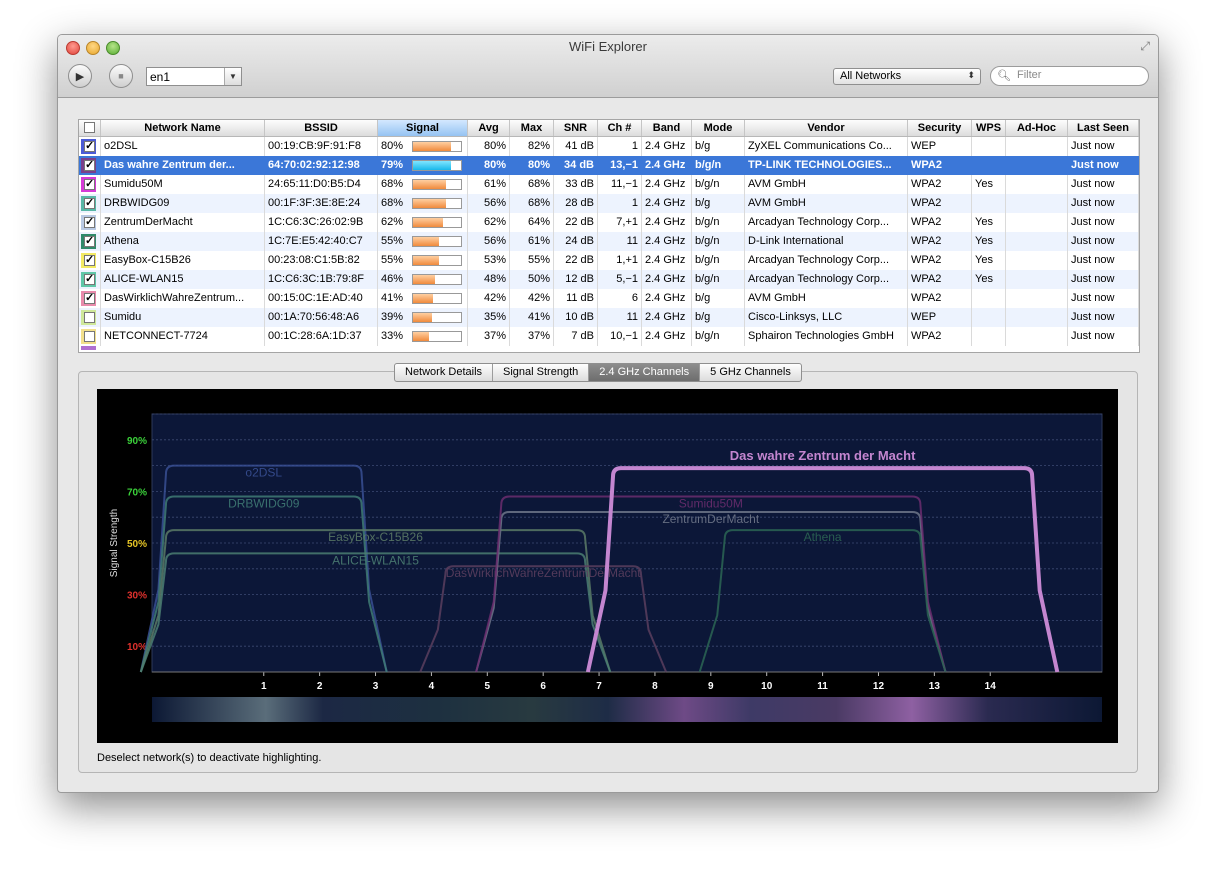  I want to click on cell-snr: 10 dB, so click(576, 317).